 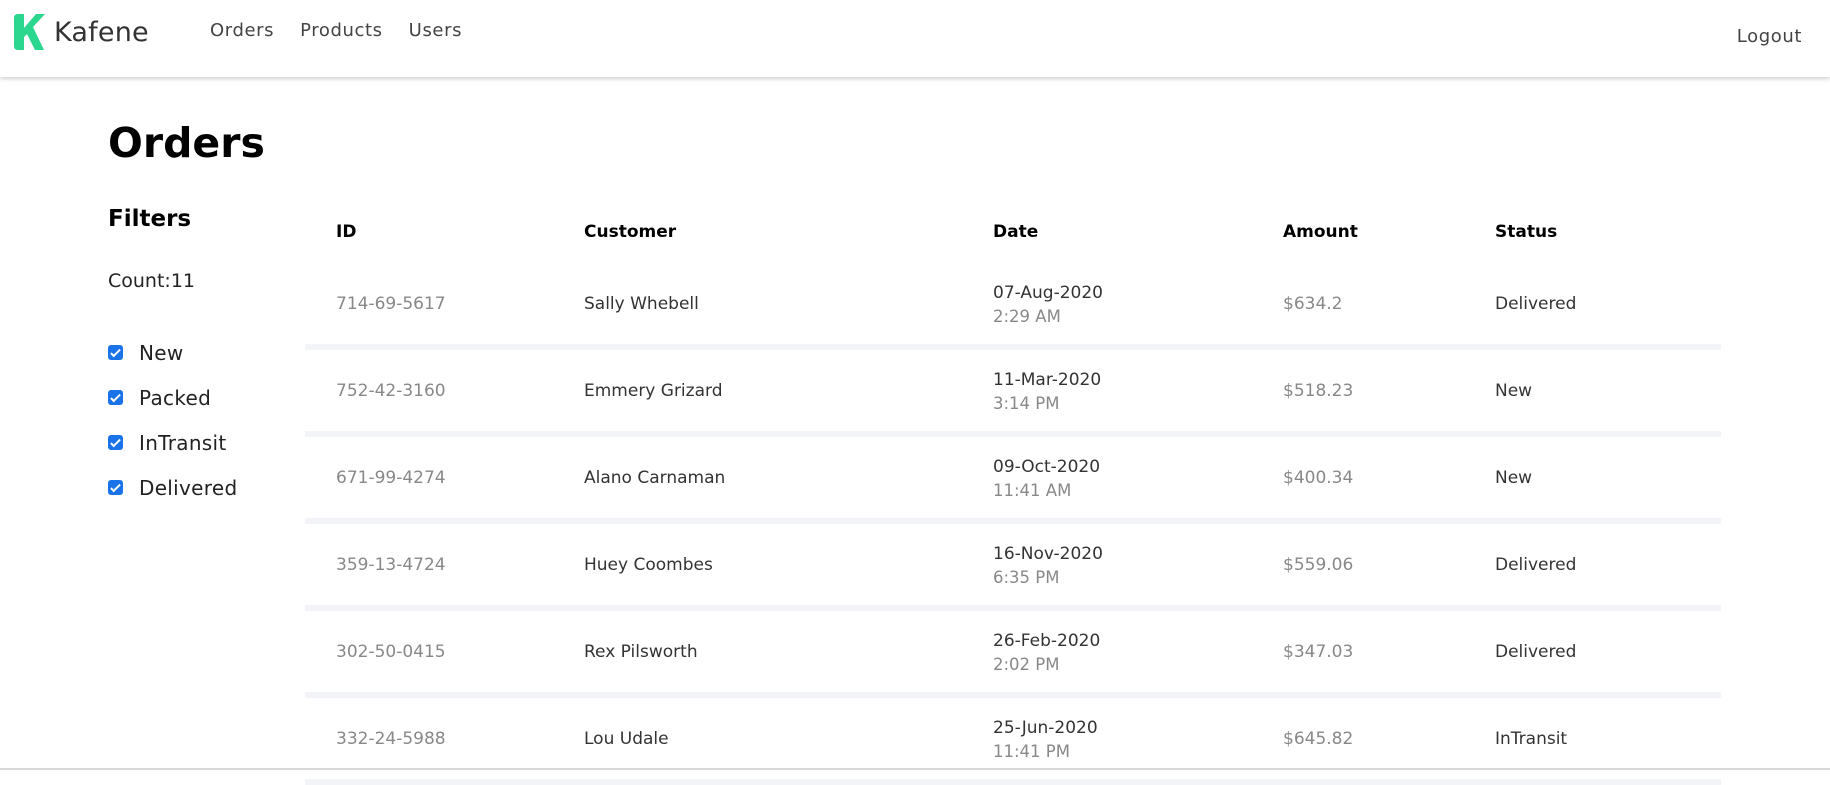 What do you see at coordinates (391, 303) in the screenshot?
I see `order-id: 714-69-5617` at bounding box center [391, 303].